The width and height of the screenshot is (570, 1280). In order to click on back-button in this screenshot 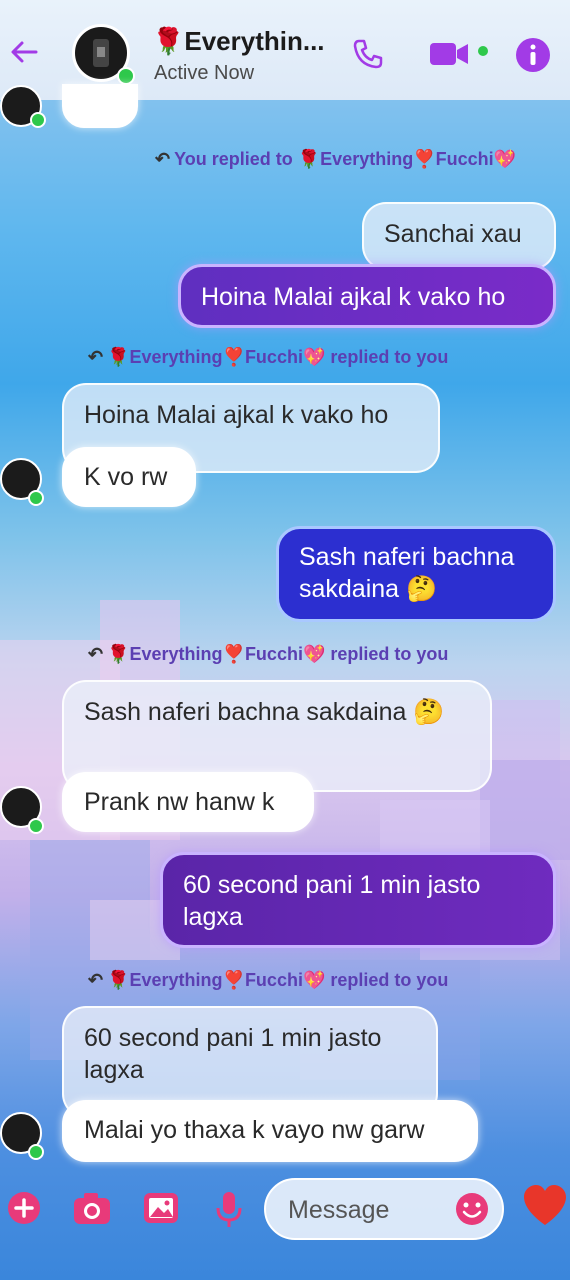, I will do `click(24, 52)`.